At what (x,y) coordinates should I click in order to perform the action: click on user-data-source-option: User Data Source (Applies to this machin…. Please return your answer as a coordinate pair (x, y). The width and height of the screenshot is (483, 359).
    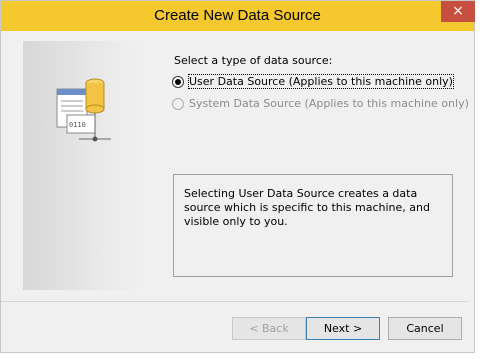
    Looking at the image, I should click on (313, 81).